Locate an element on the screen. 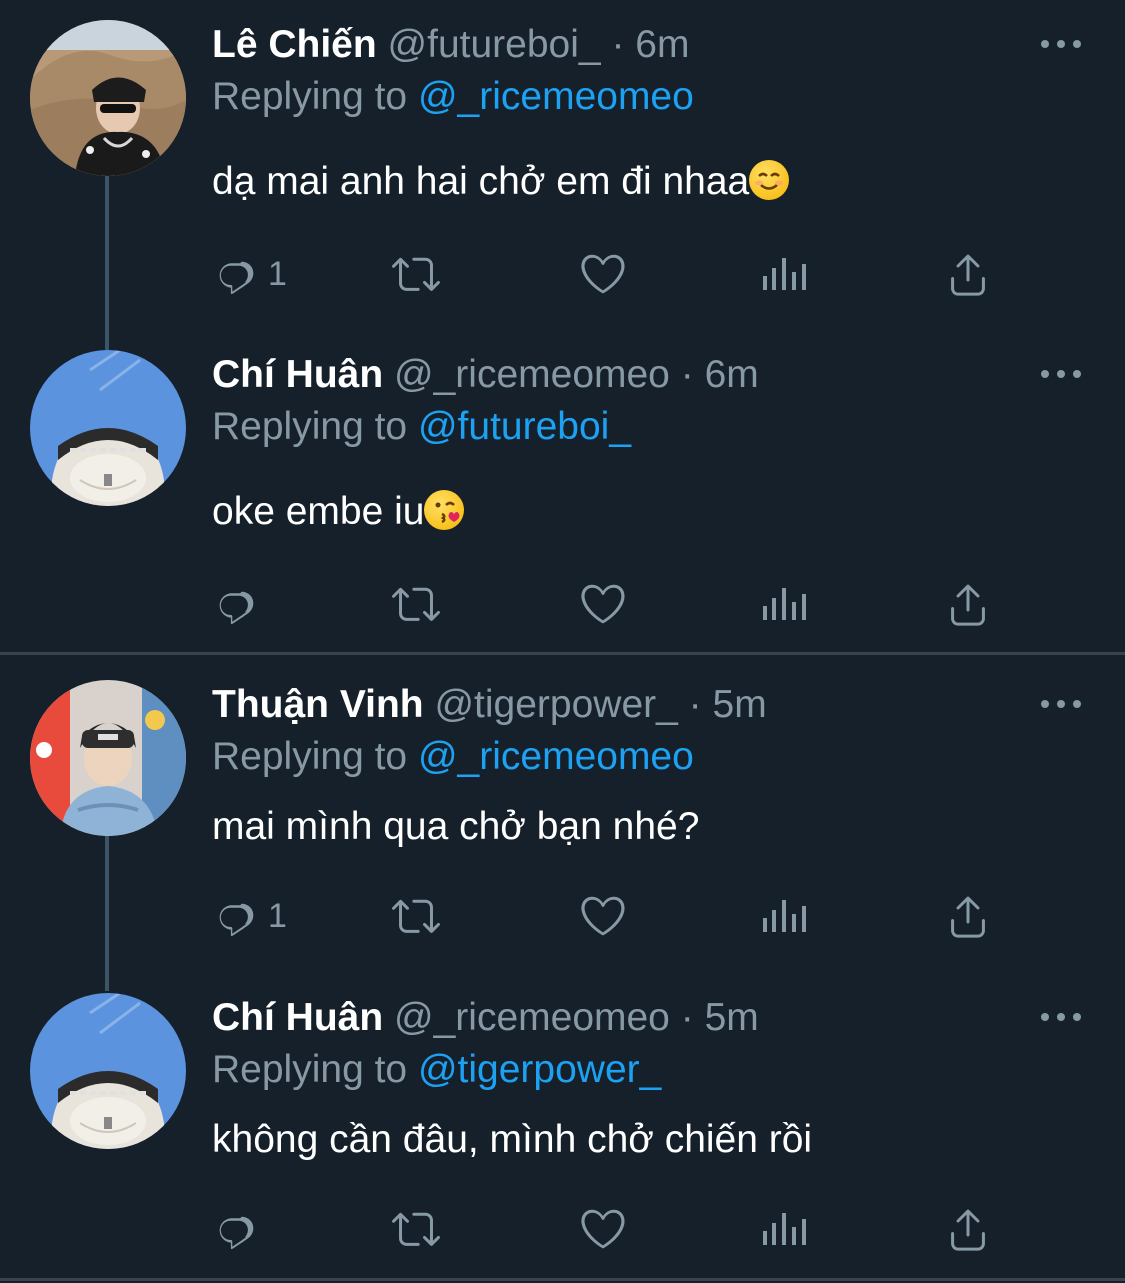  tweet-text-body: mai mình qua chở bạn nhé? is located at coordinates (456, 826).